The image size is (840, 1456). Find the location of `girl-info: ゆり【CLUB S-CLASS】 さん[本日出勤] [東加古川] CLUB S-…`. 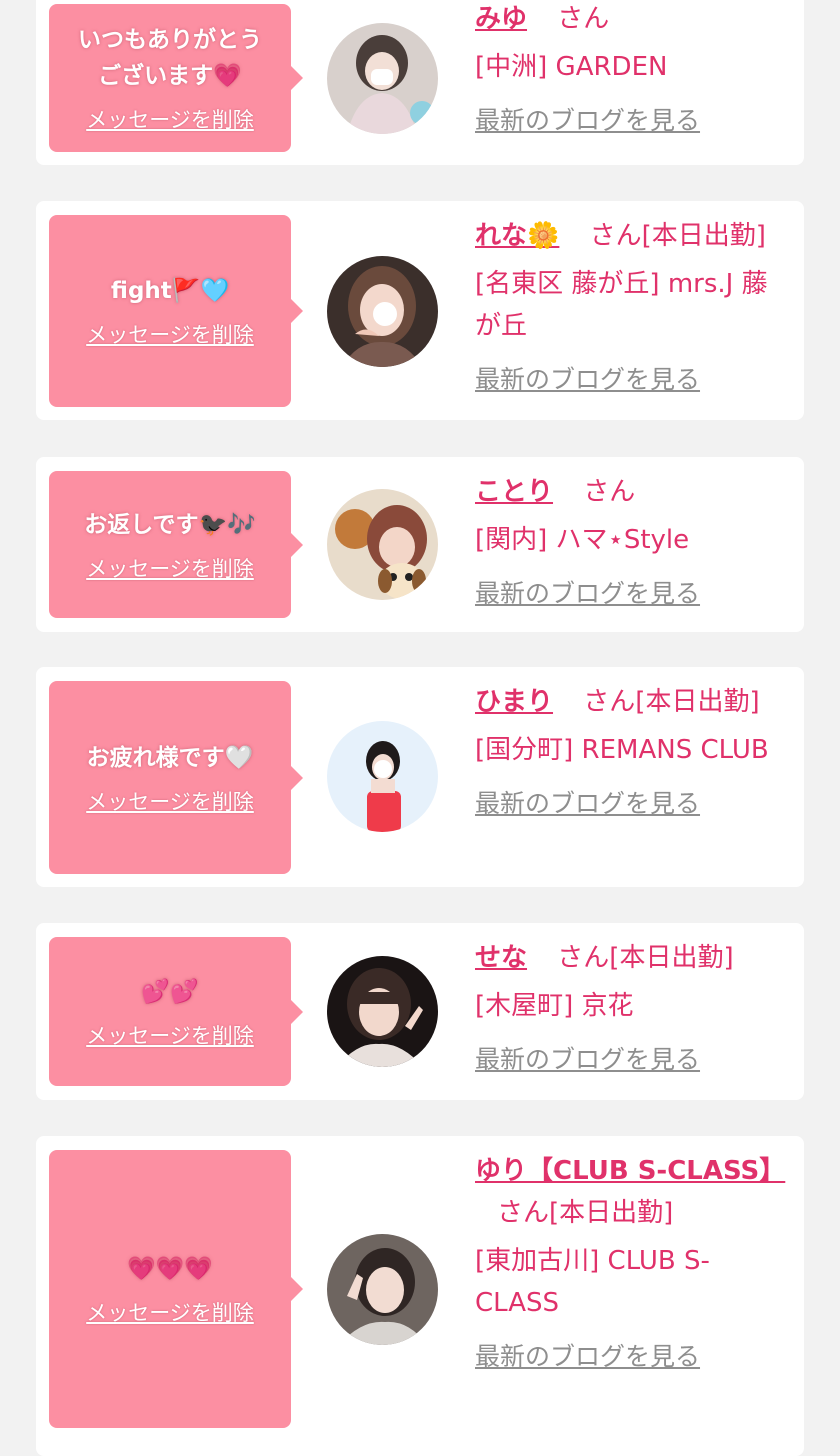

girl-info: ゆり【CLUB S-CLASS】 さん[本日出勤] [東加古川] CLUB S-… is located at coordinates (634, 1264).